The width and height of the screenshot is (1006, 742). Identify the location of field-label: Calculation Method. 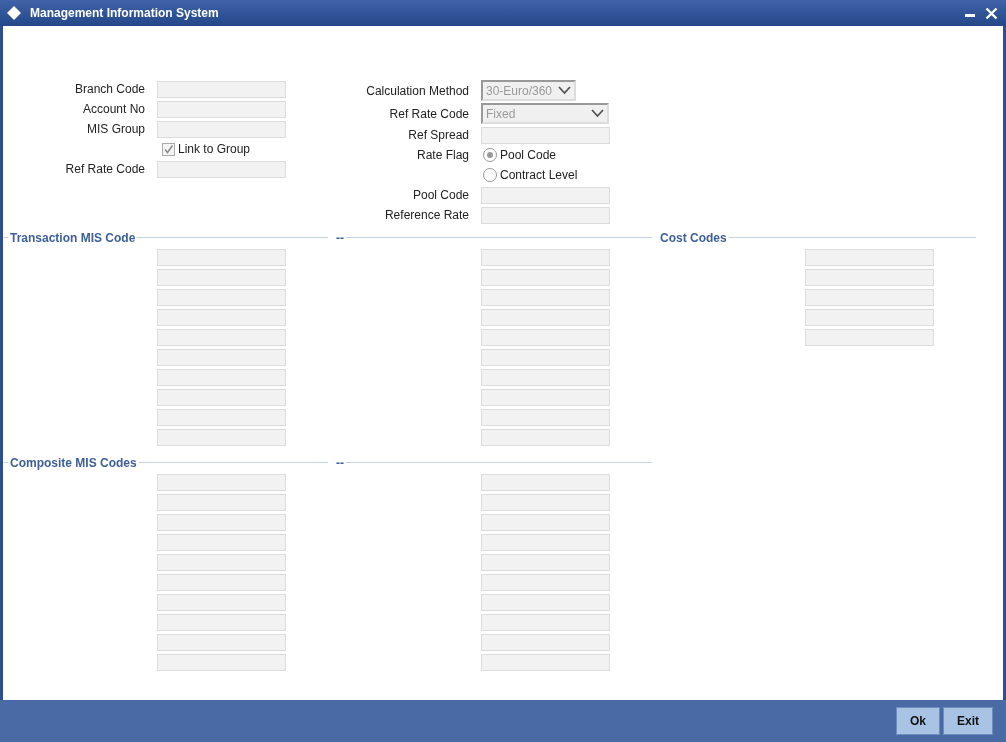
(417, 90).